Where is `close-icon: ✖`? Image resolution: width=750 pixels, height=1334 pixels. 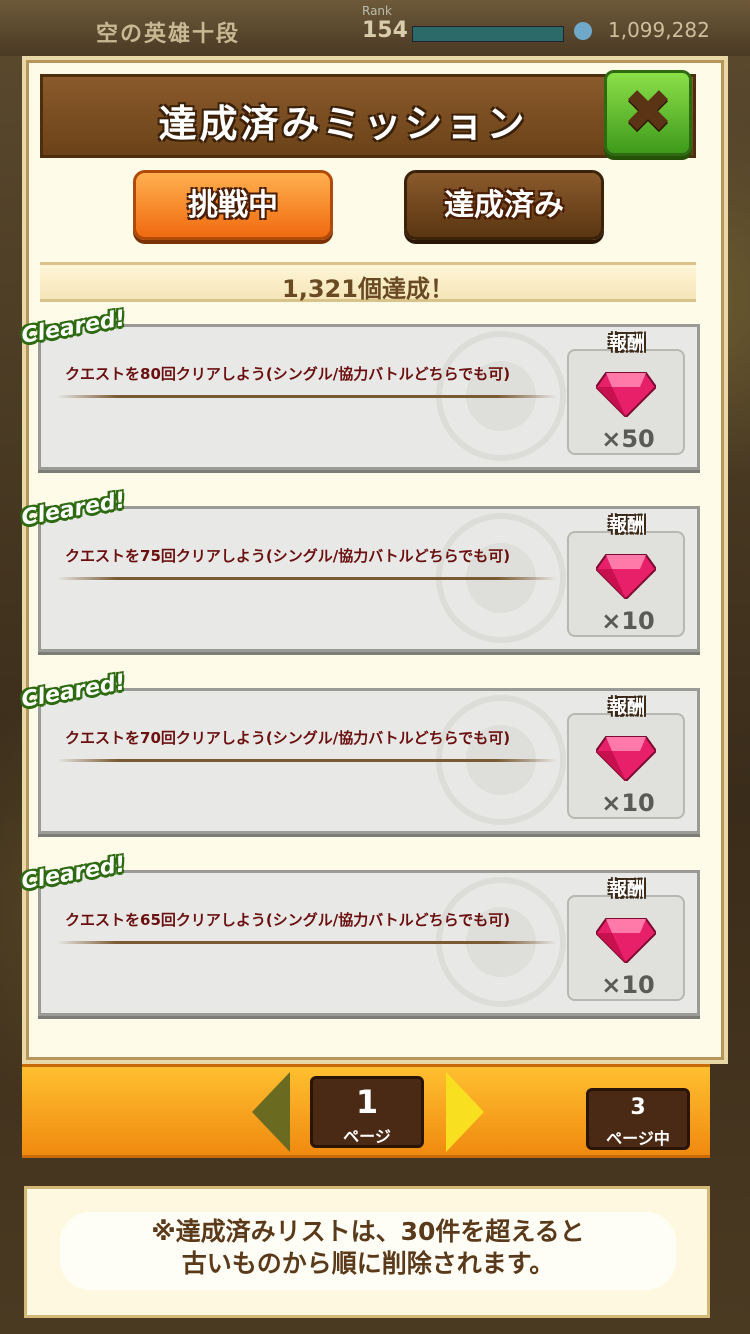 close-icon: ✖ is located at coordinates (648, 112).